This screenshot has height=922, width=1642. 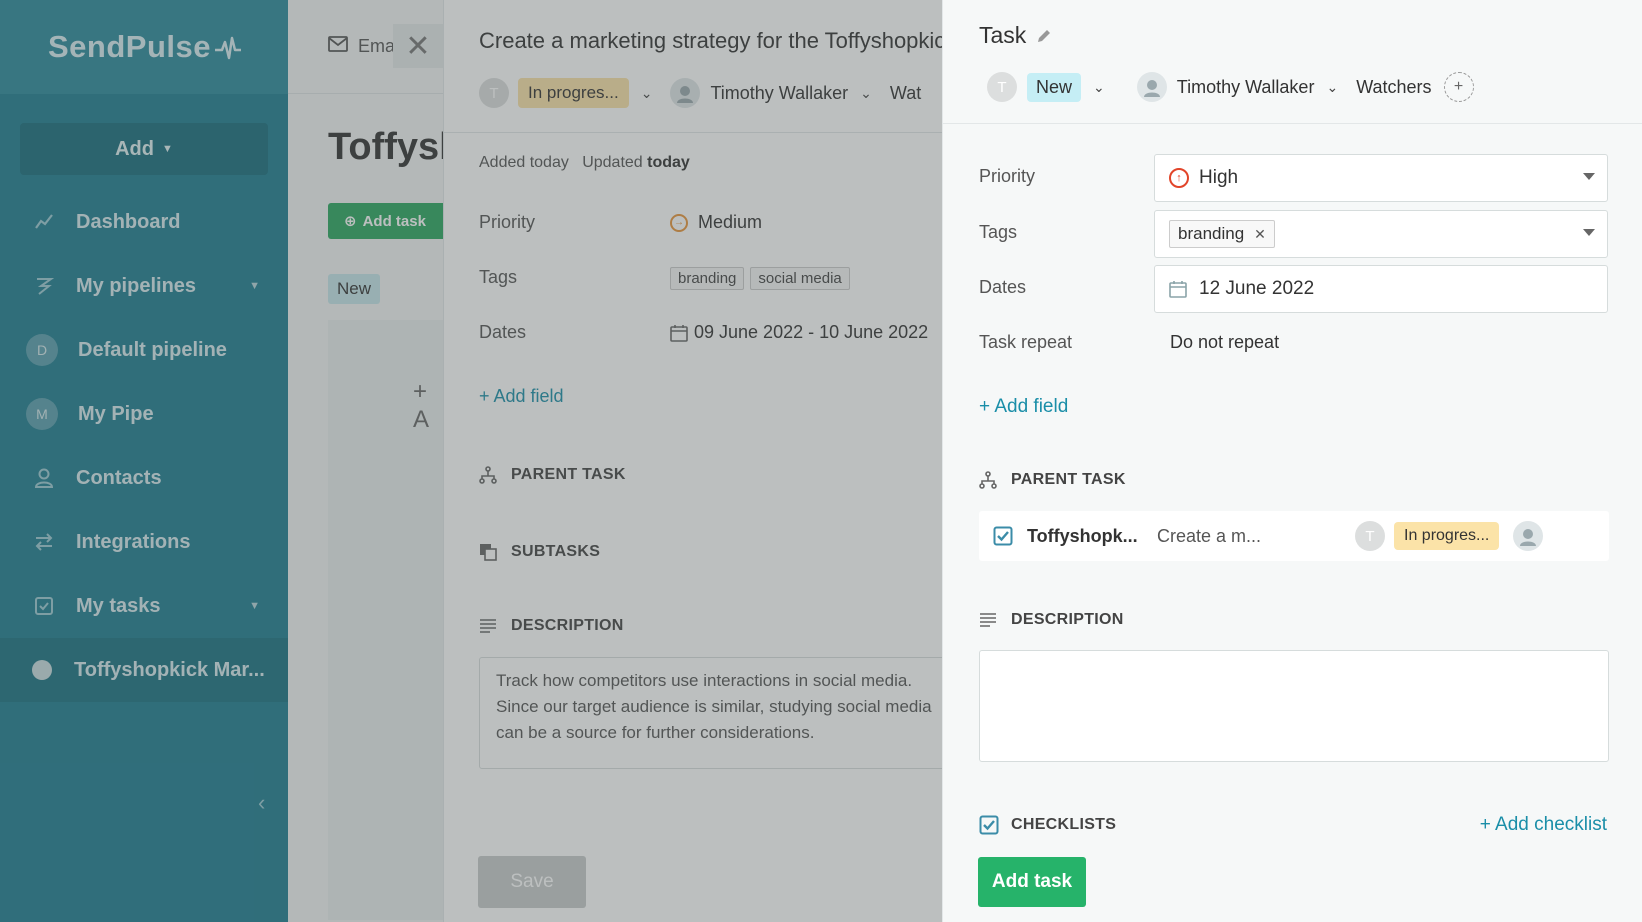 What do you see at coordinates (1179, 178) in the screenshot?
I see `priority-high-icon: ↑` at bounding box center [1179, 178].